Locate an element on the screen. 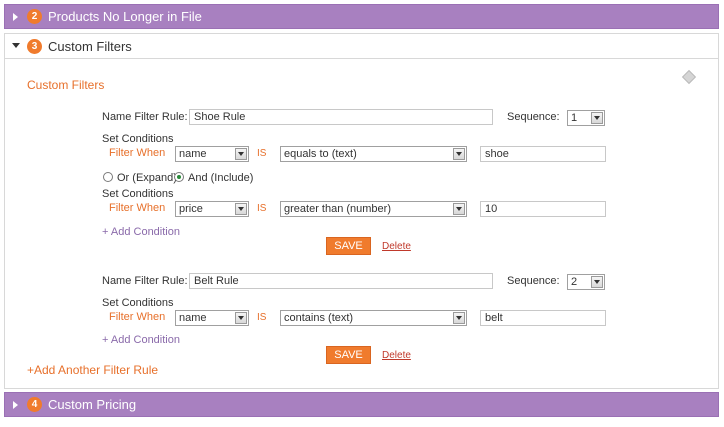  sequence-value: 1 is located at coordinates (574, 118).